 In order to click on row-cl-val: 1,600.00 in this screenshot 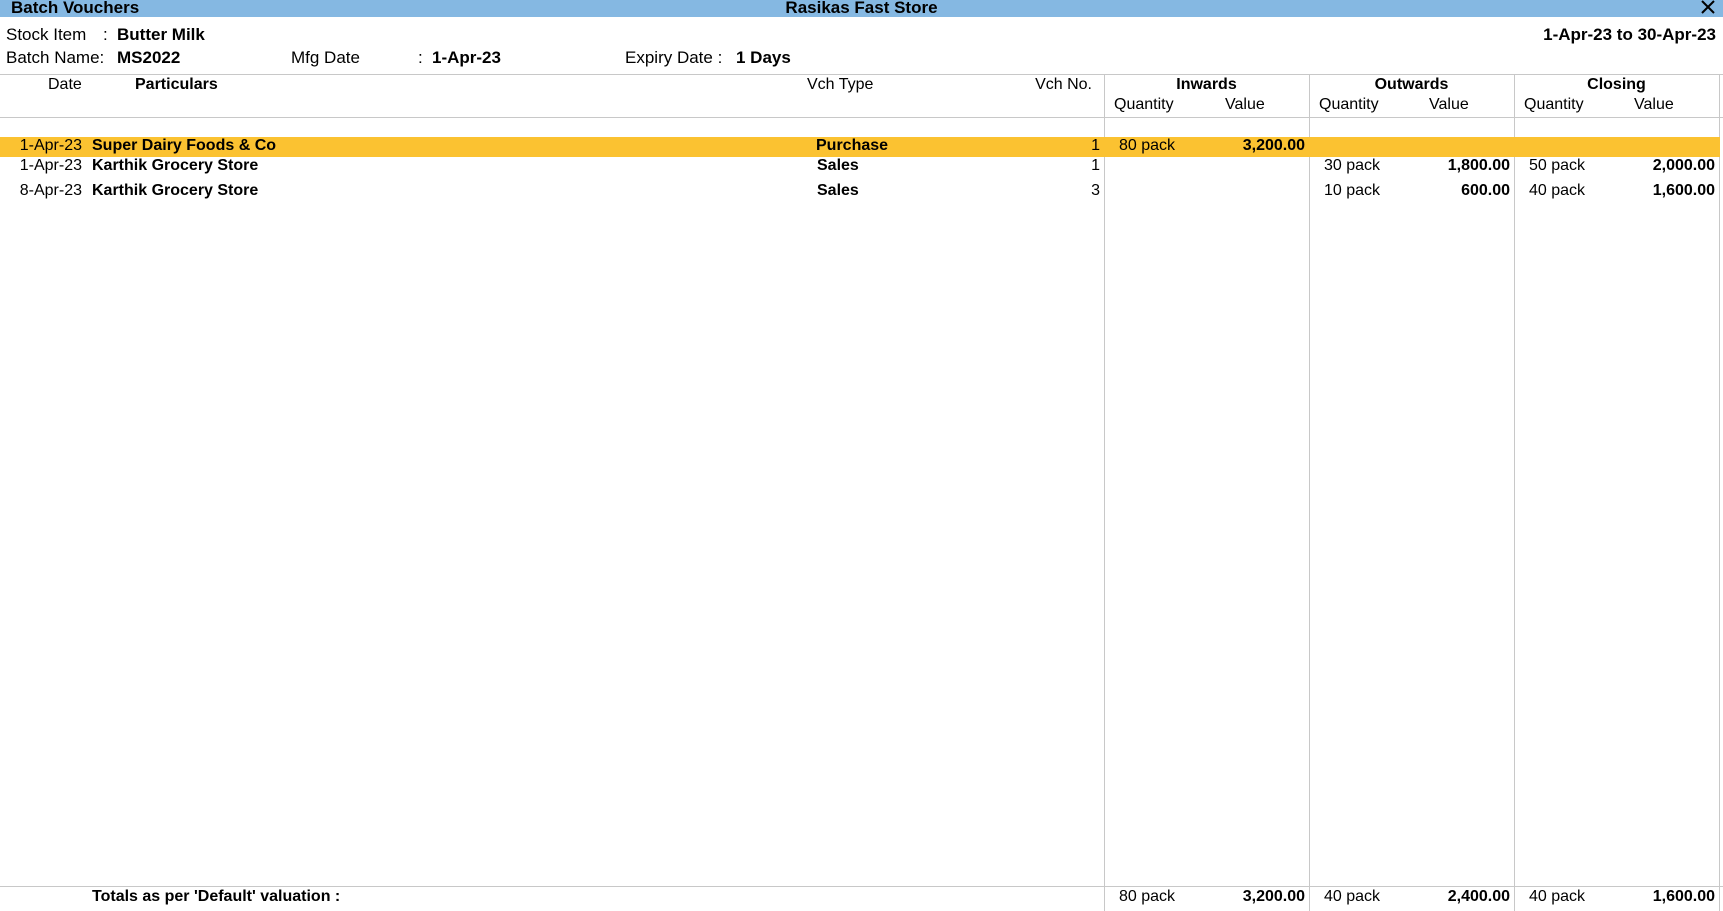, I will do `click(1683, 190)`.